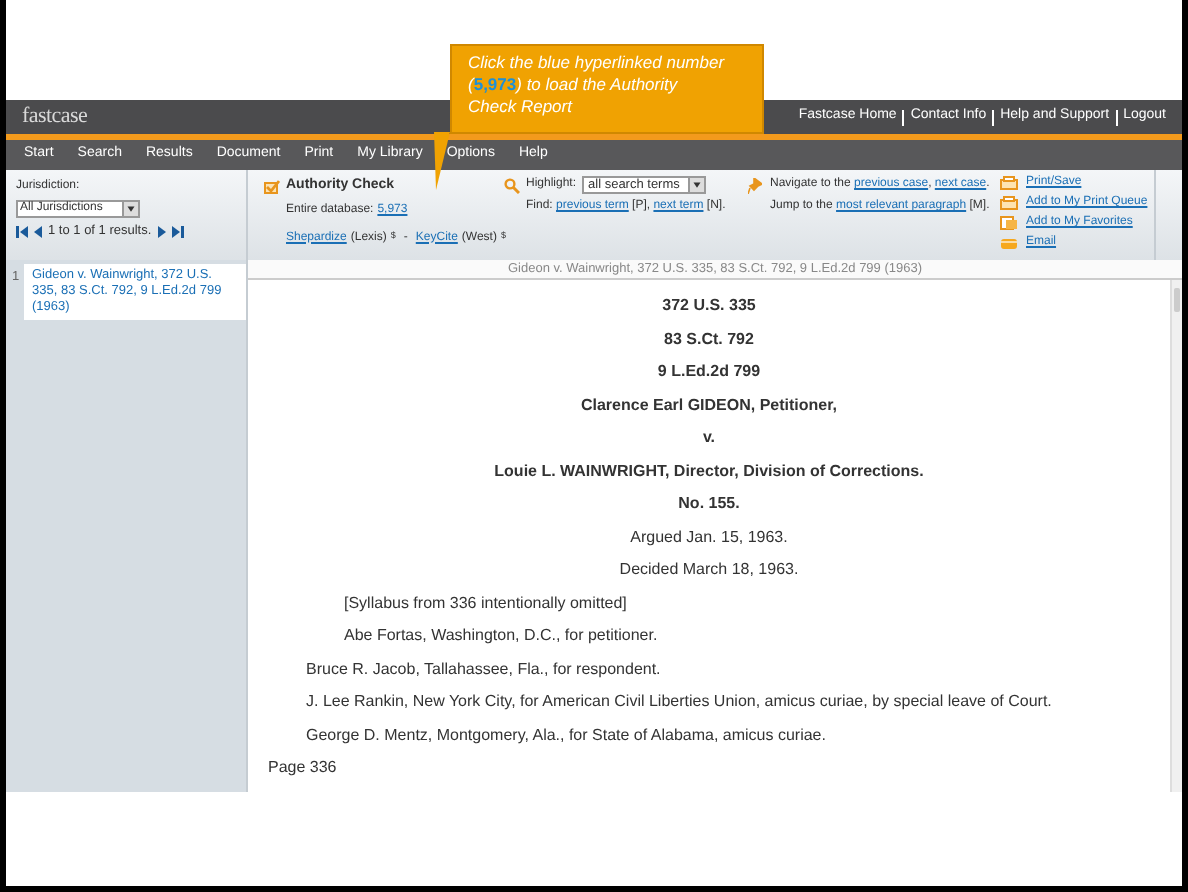 The image size is (1188, 892). I want to click on document-line: 83 S.Ct. 792, so click(709, 340).